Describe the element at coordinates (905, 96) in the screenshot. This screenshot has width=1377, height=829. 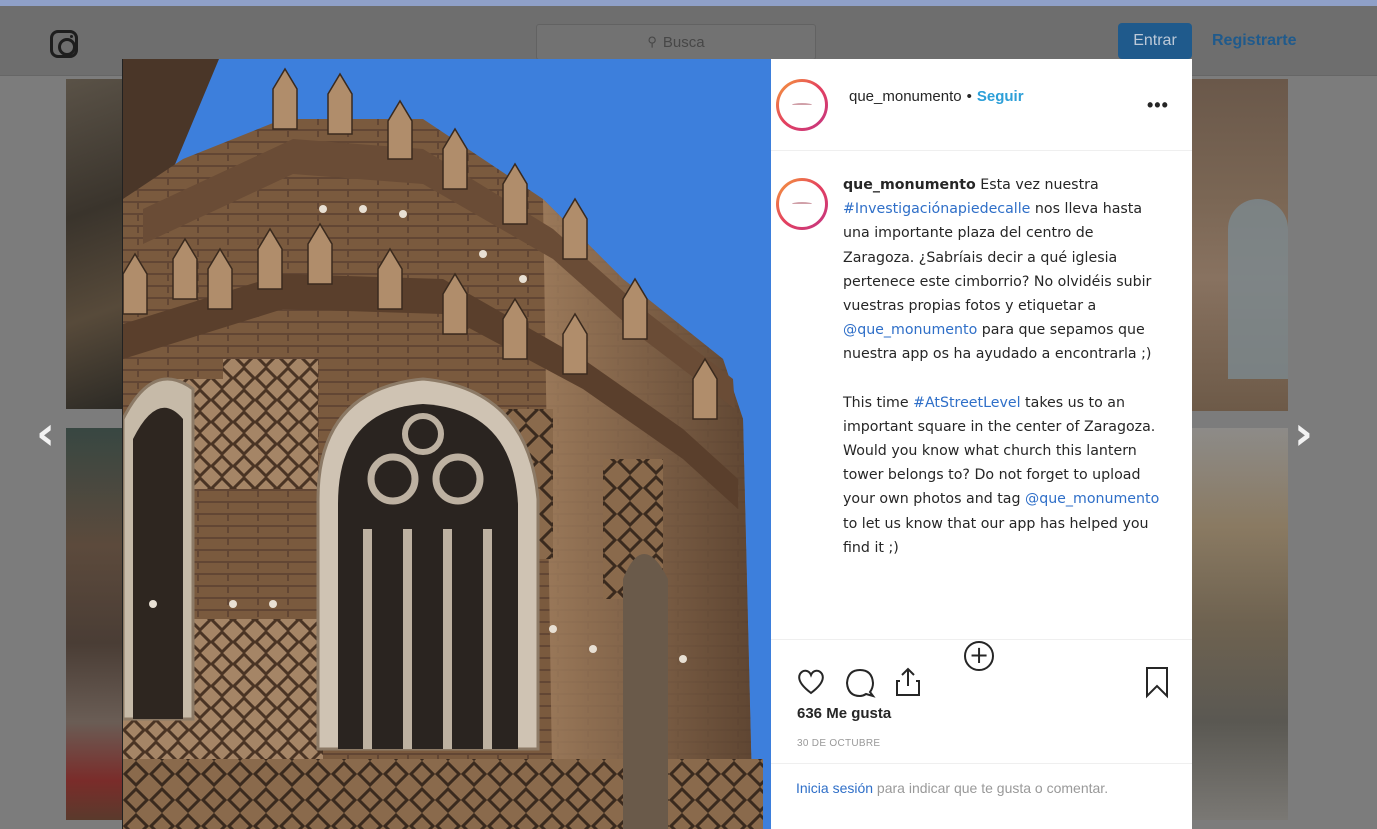
I see `author-username: que_monumento` at that location.